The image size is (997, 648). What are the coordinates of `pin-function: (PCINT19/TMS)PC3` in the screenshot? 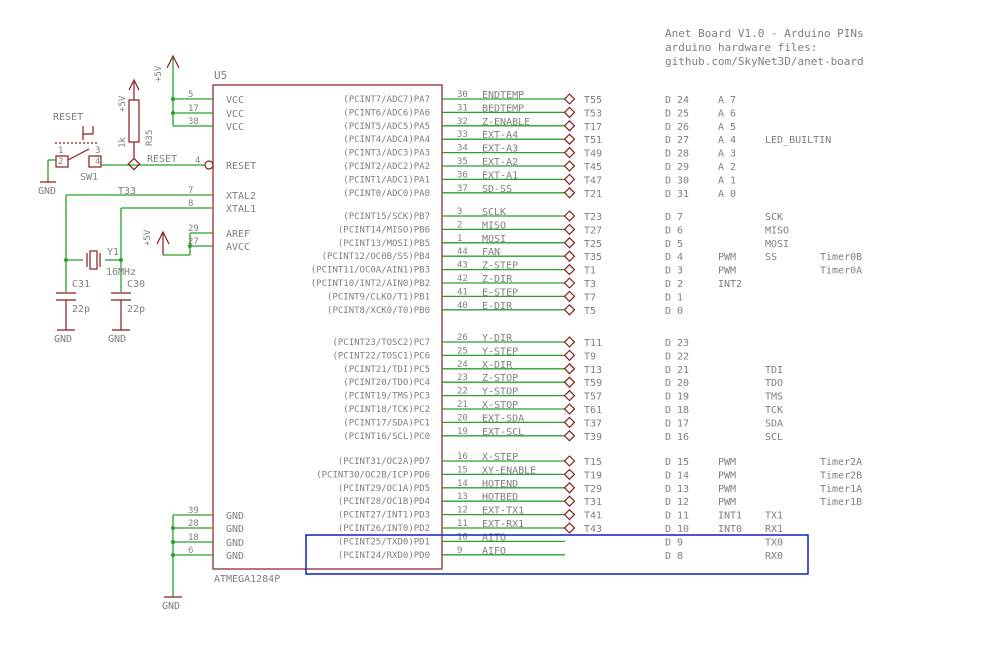 It's located at (386, 397).